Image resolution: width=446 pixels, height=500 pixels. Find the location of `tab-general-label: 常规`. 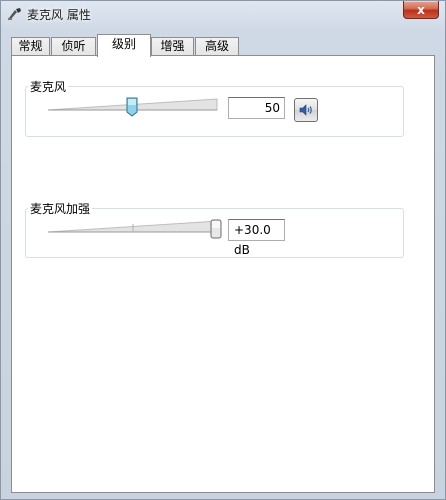

tab-general-label: 常规 is located at coordinates (30, 46).